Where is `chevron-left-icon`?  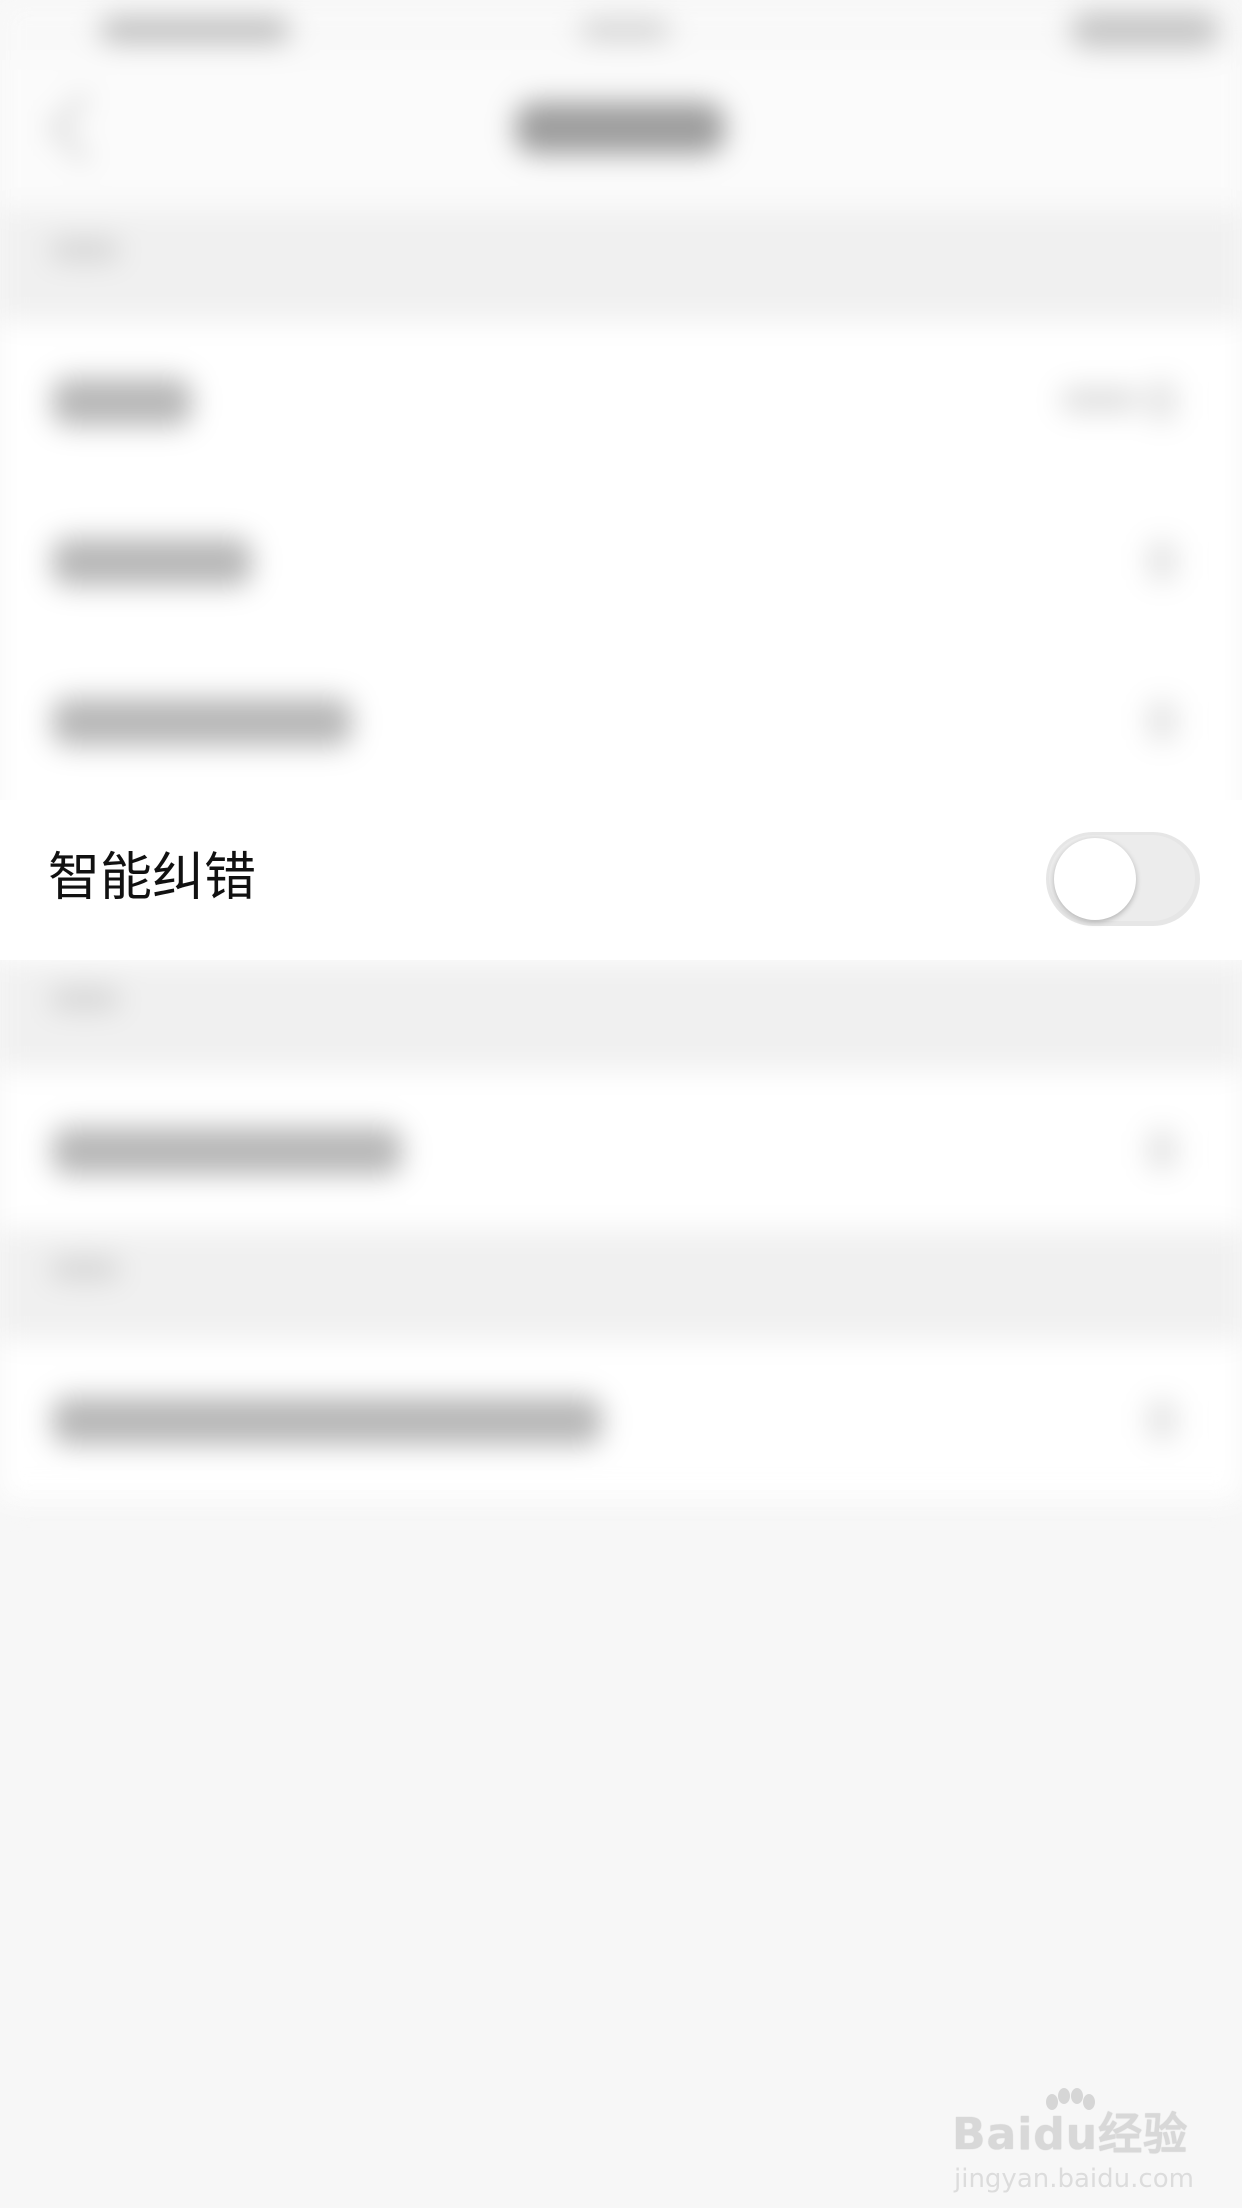 chevron-left-icon is located at coordinates (84, 128).